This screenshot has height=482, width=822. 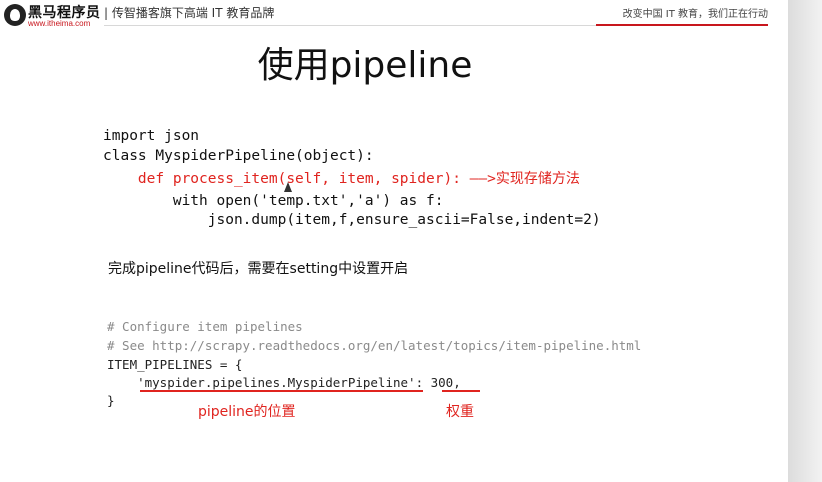 I want to click on header-accent-divider, so click(x=682, y=25).